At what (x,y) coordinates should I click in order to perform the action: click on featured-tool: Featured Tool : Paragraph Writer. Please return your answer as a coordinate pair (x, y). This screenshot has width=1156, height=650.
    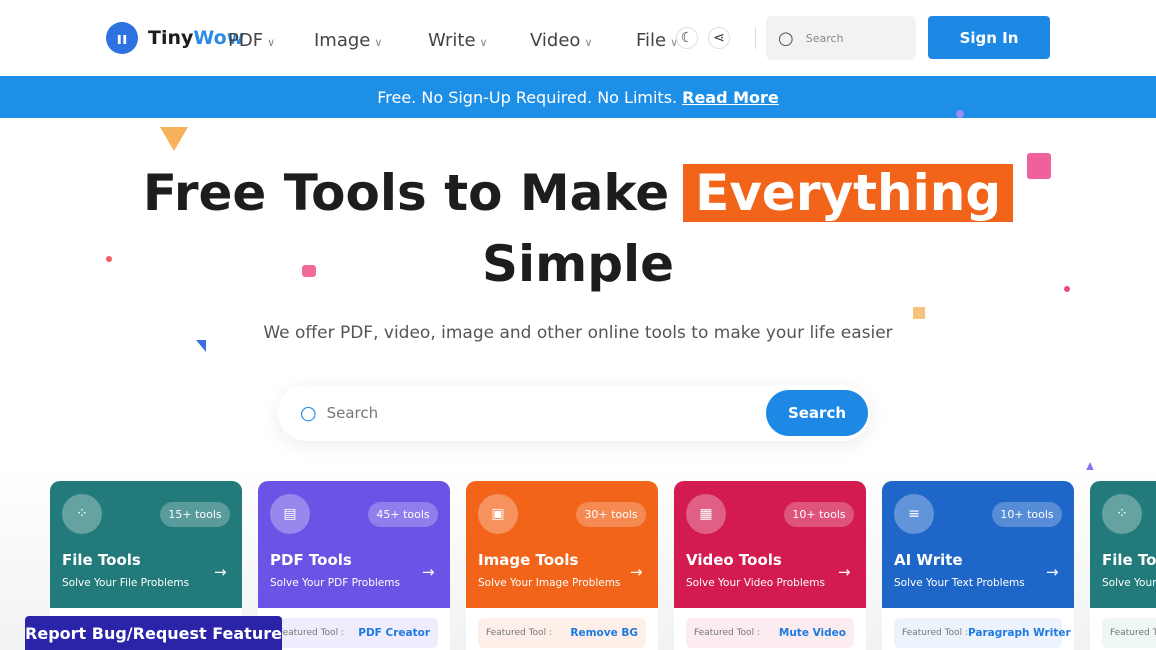
    Looking at the image, I should click on (982, 633).